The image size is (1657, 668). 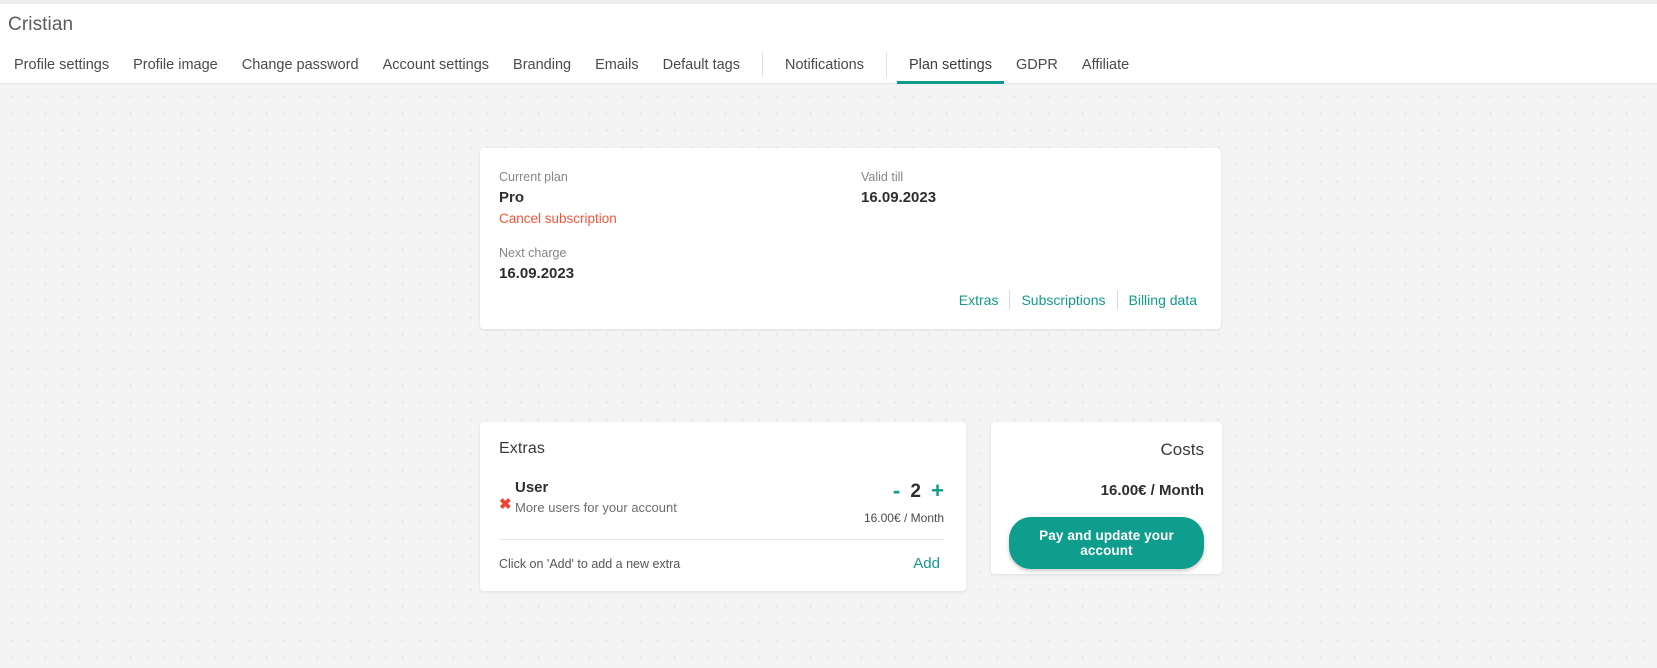 What do you see at coordinates (542, 64) in the screenshot?
I see `tab-branding: Branding` at bounding box center [542, 64].